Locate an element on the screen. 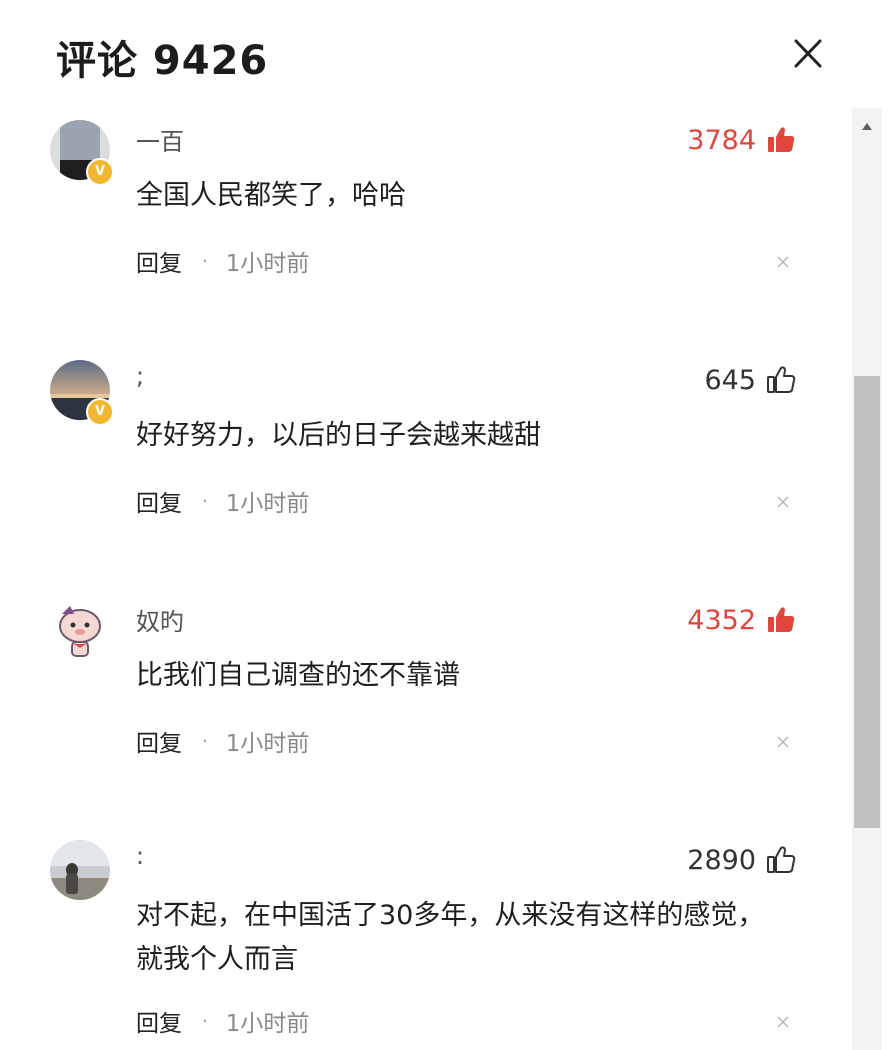 This screenshot has width=892, height=1050. like-button: 645 is located at coordinates (750, 380).